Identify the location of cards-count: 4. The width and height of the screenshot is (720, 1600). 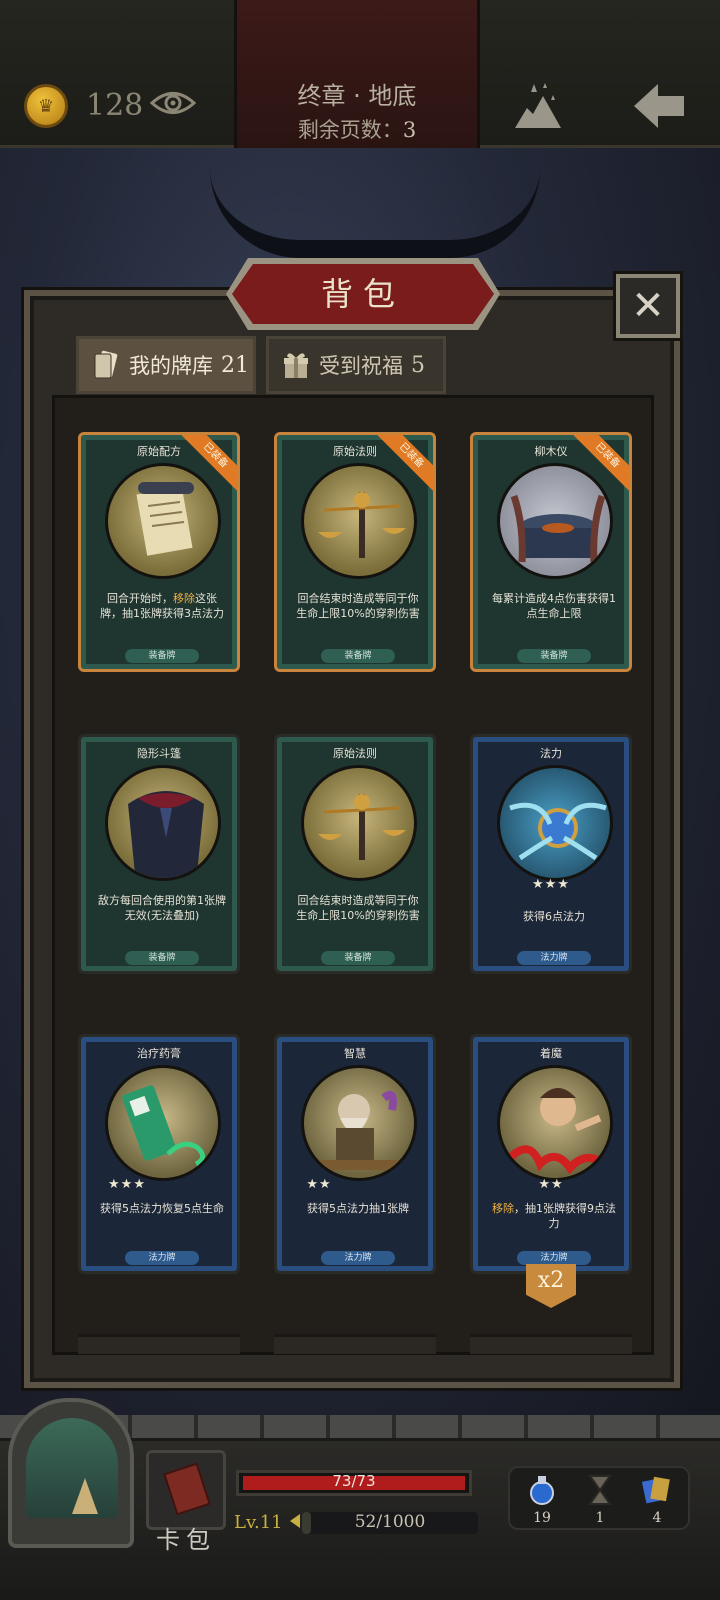
(657, 1518).